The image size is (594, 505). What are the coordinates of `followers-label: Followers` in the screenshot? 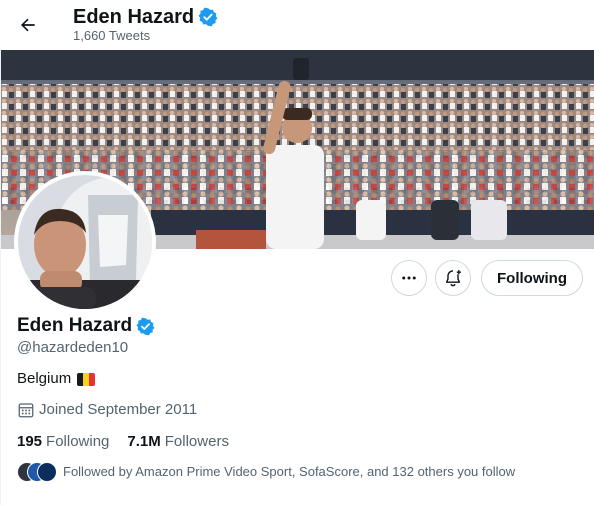 It's located at (196, 441).